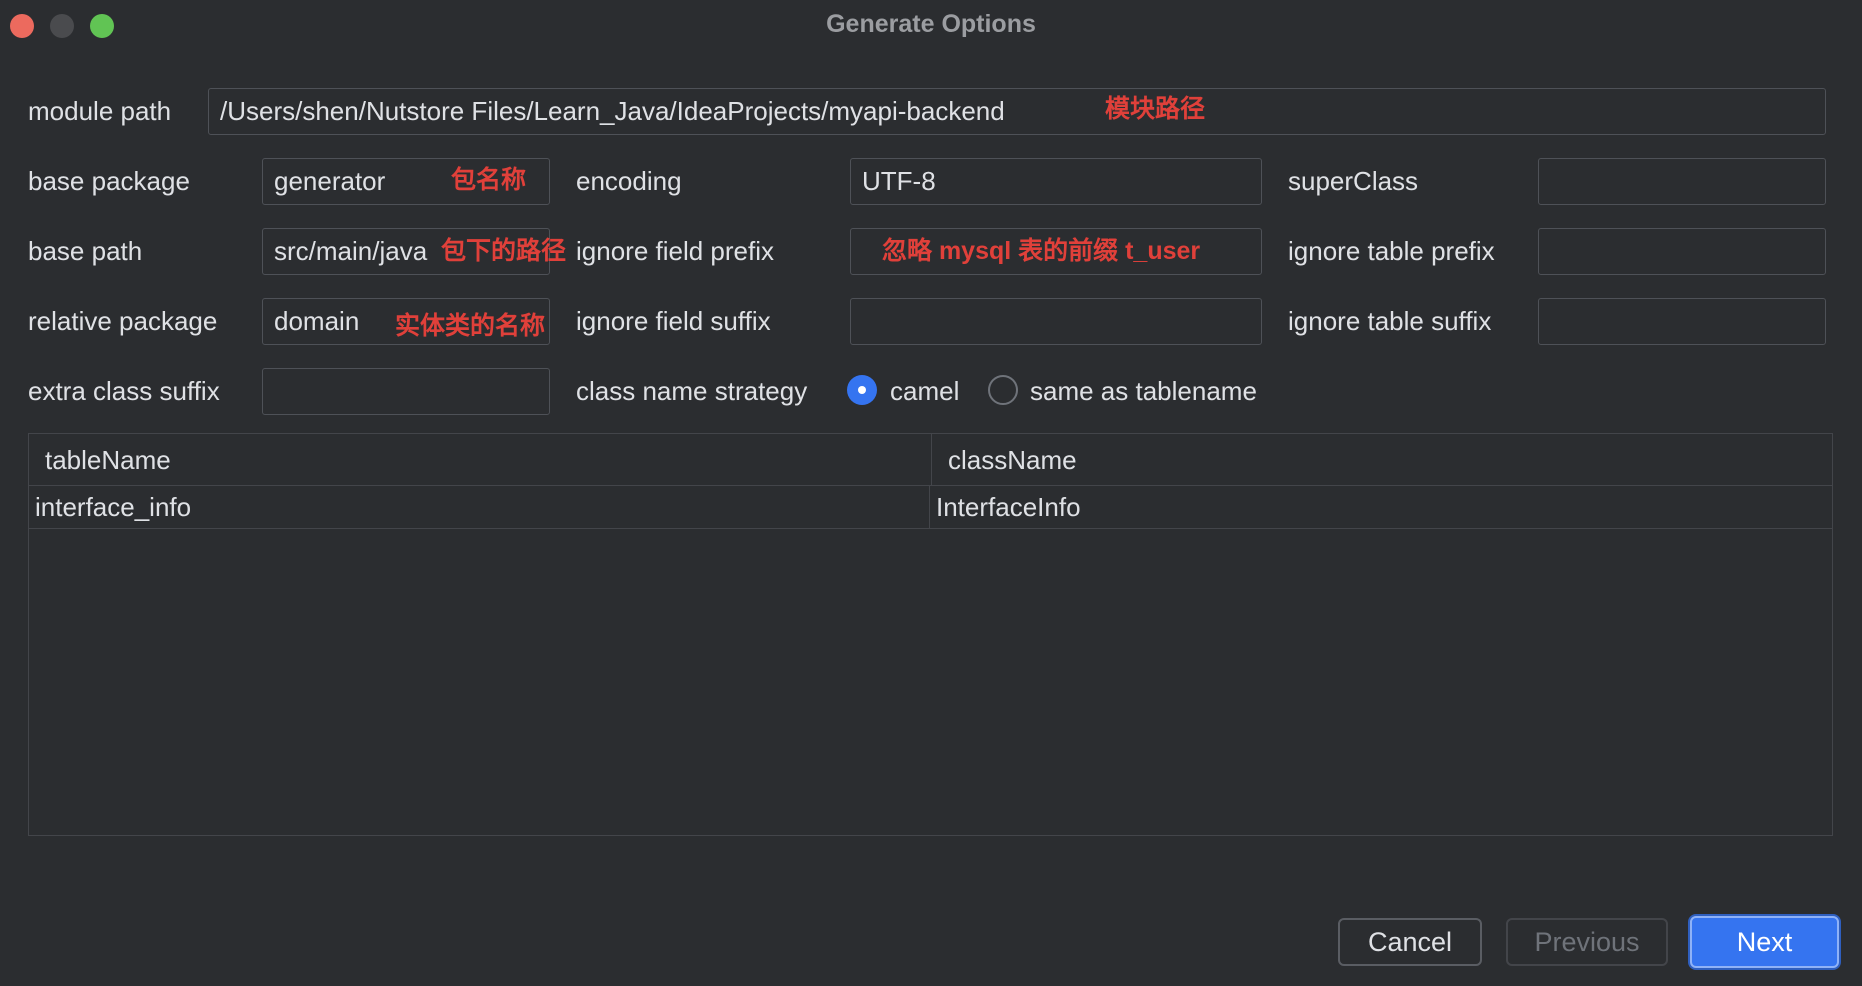 Image resolution: width=1862 pixels, height=986 pixels. I want to click on cancel-button: Cancel, so click(1410, 942).